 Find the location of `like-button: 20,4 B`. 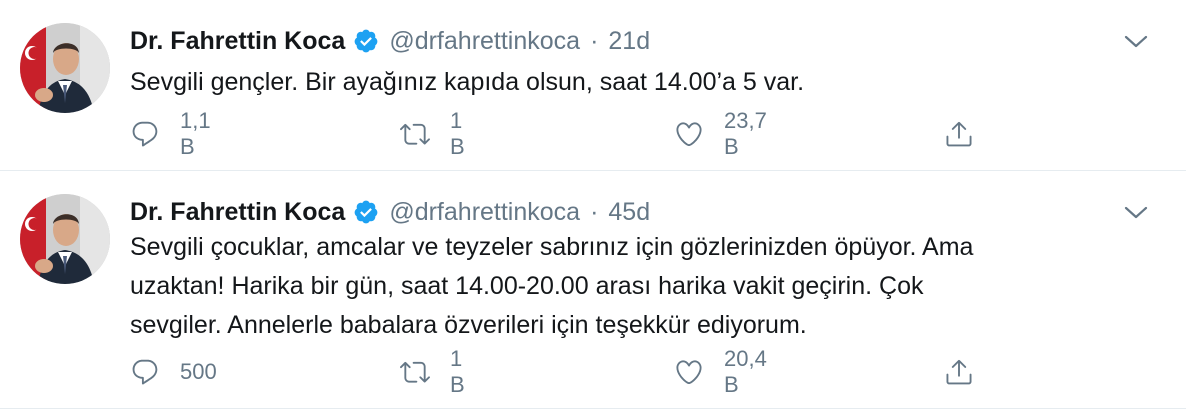

like-button: 20,4 B is located at coordinates (720, 371).